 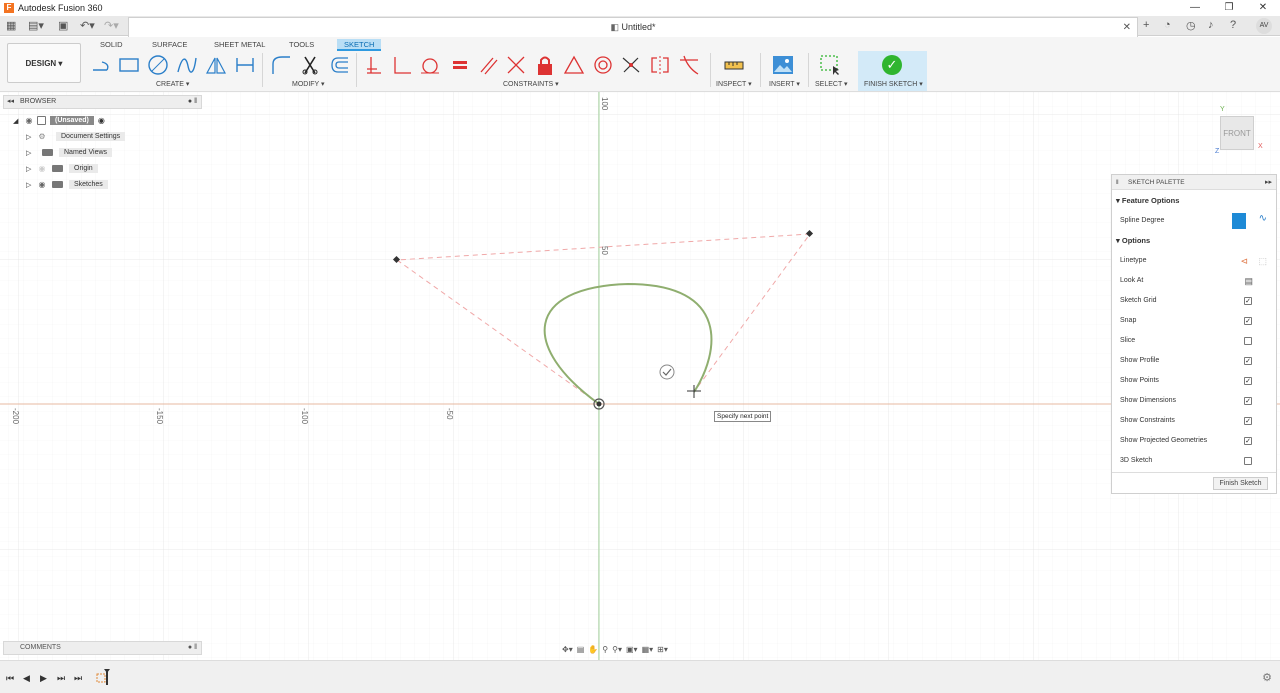 What do you see at coordinates (44, 63) in the screenshot?
I see `workspace-switcher-button: DESIGN ▾` at bounding box center [44, 63].